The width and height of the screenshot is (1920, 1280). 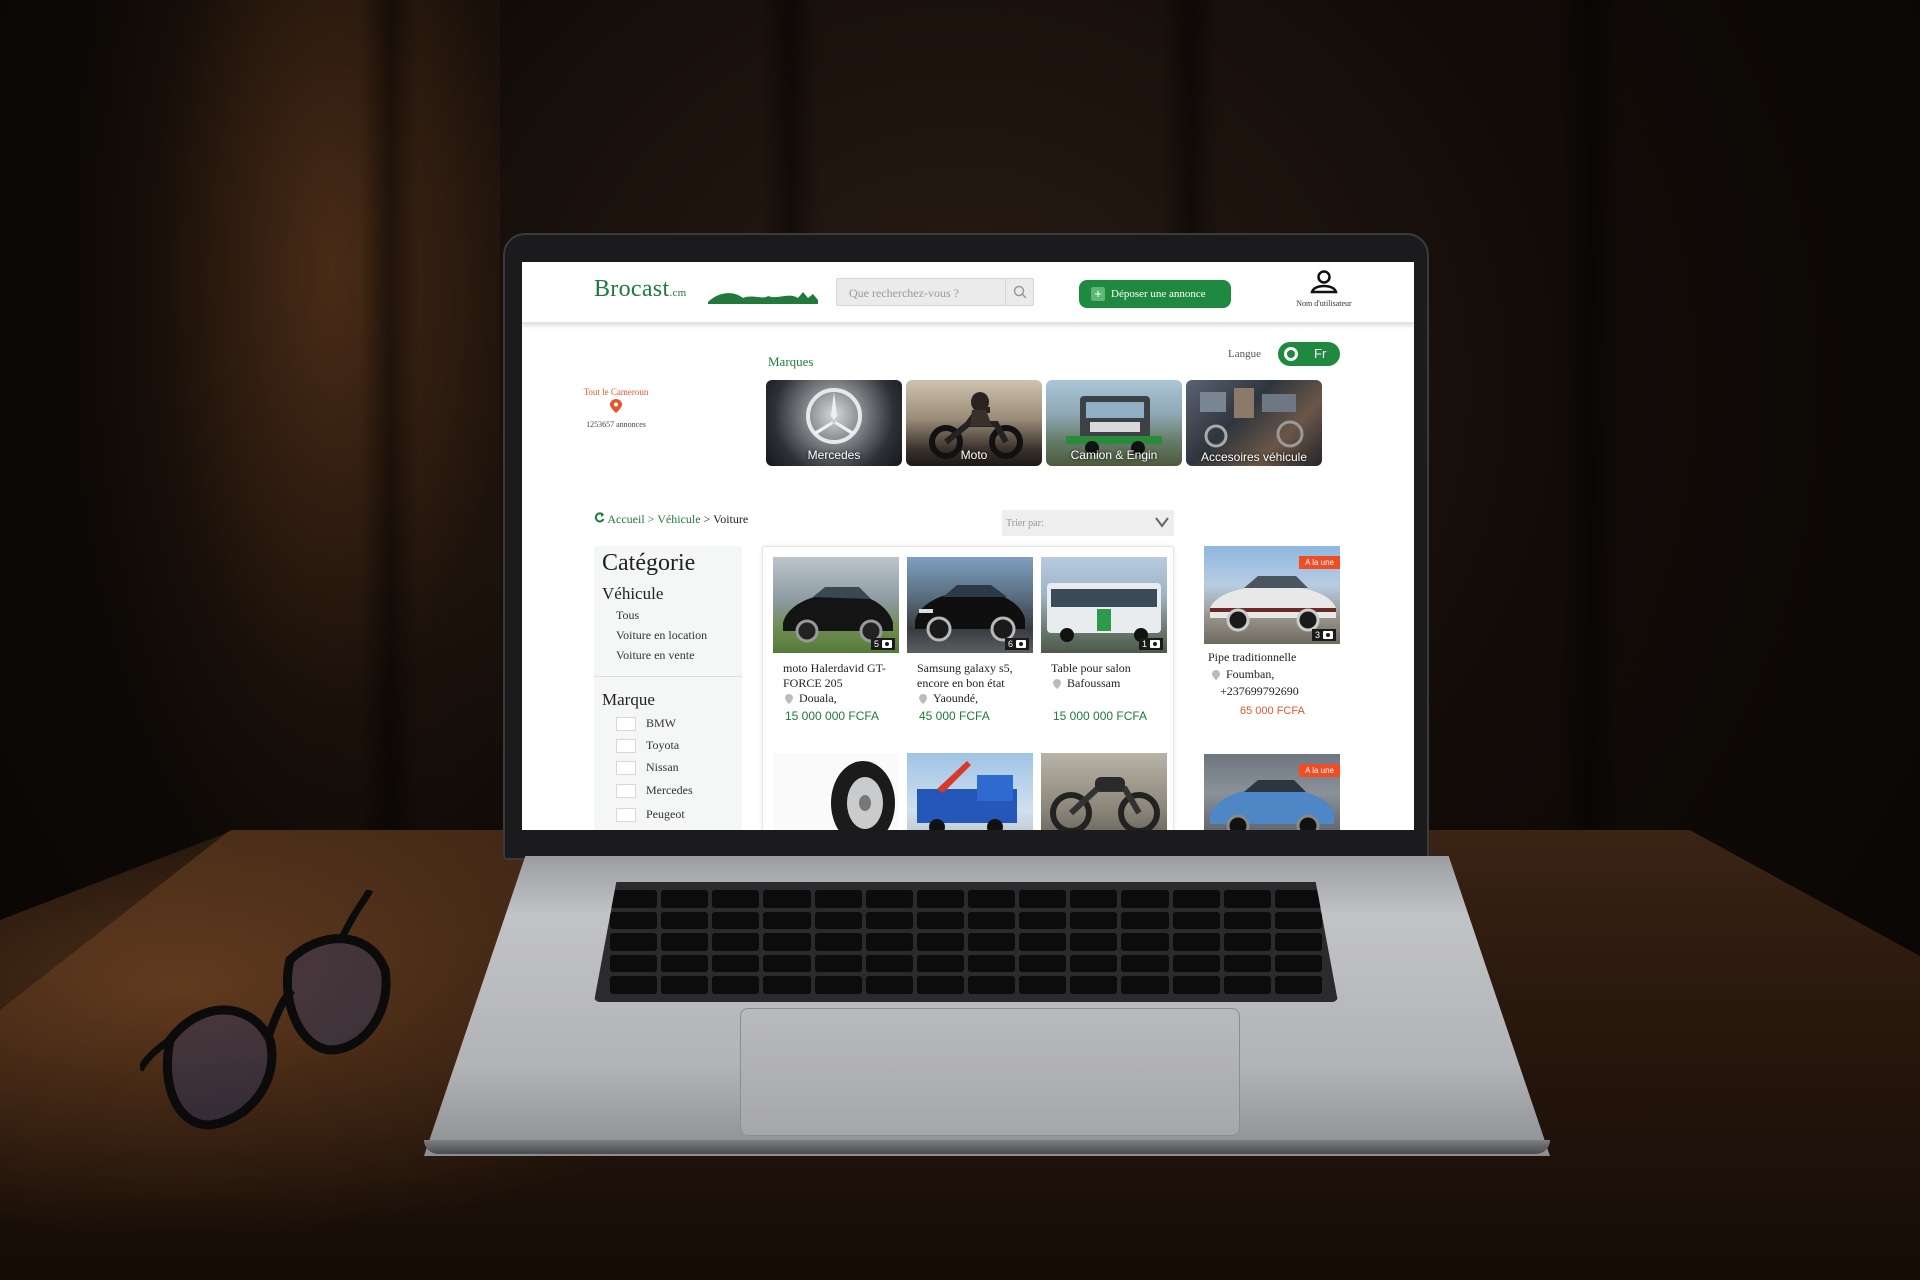 I want to click on brands-title: Marques, so click(x=791, y=361).